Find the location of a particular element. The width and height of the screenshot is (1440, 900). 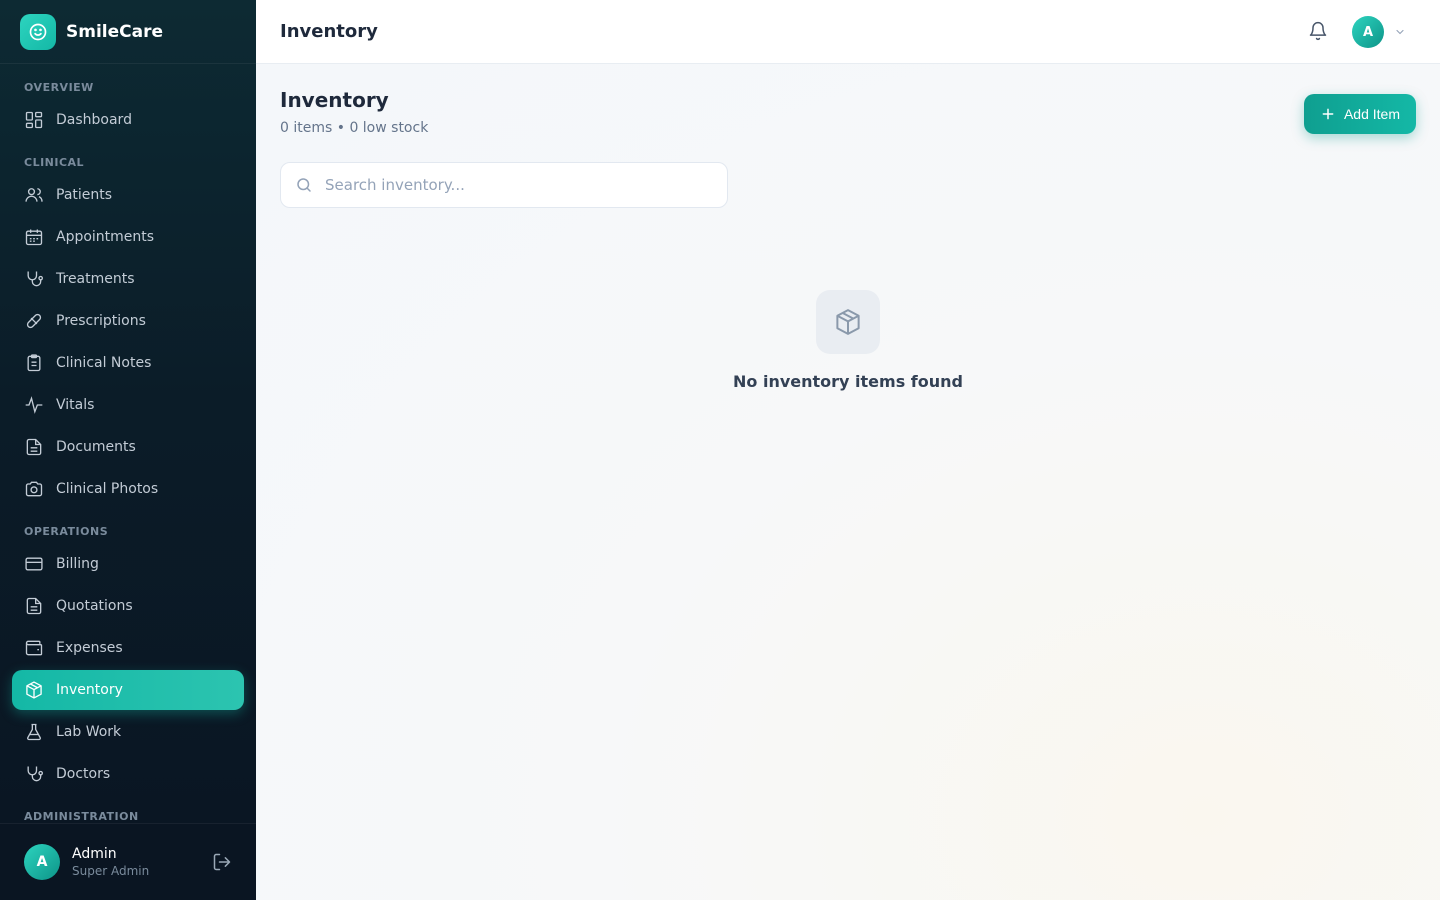

sidebar-item-appointments: Appointments is located at coordinates (128, 237).